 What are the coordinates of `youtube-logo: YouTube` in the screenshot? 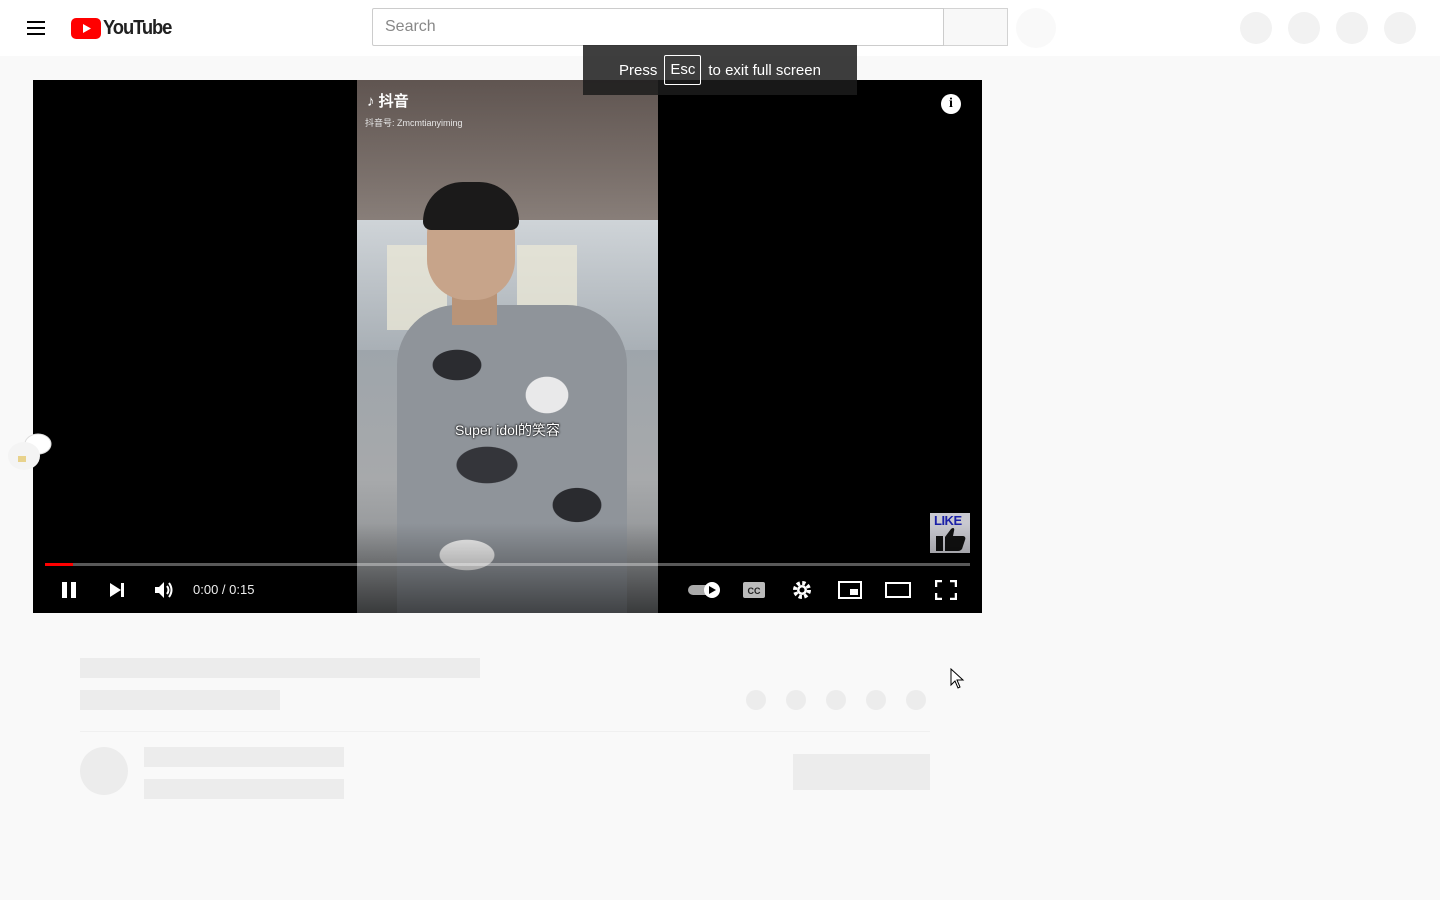 It's located at (124, 28).